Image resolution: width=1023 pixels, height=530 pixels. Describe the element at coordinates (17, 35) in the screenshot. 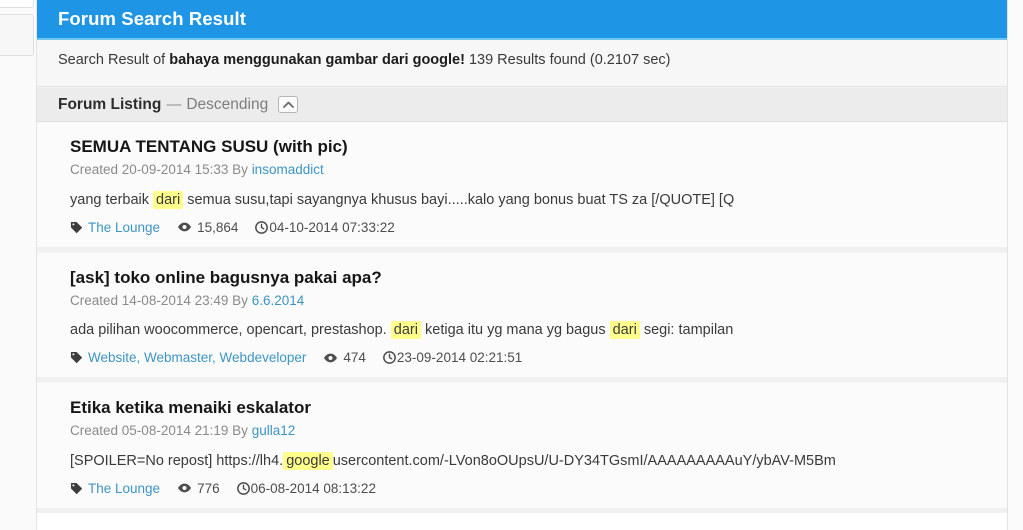

I see `sidebar-stub-panel` at that location.